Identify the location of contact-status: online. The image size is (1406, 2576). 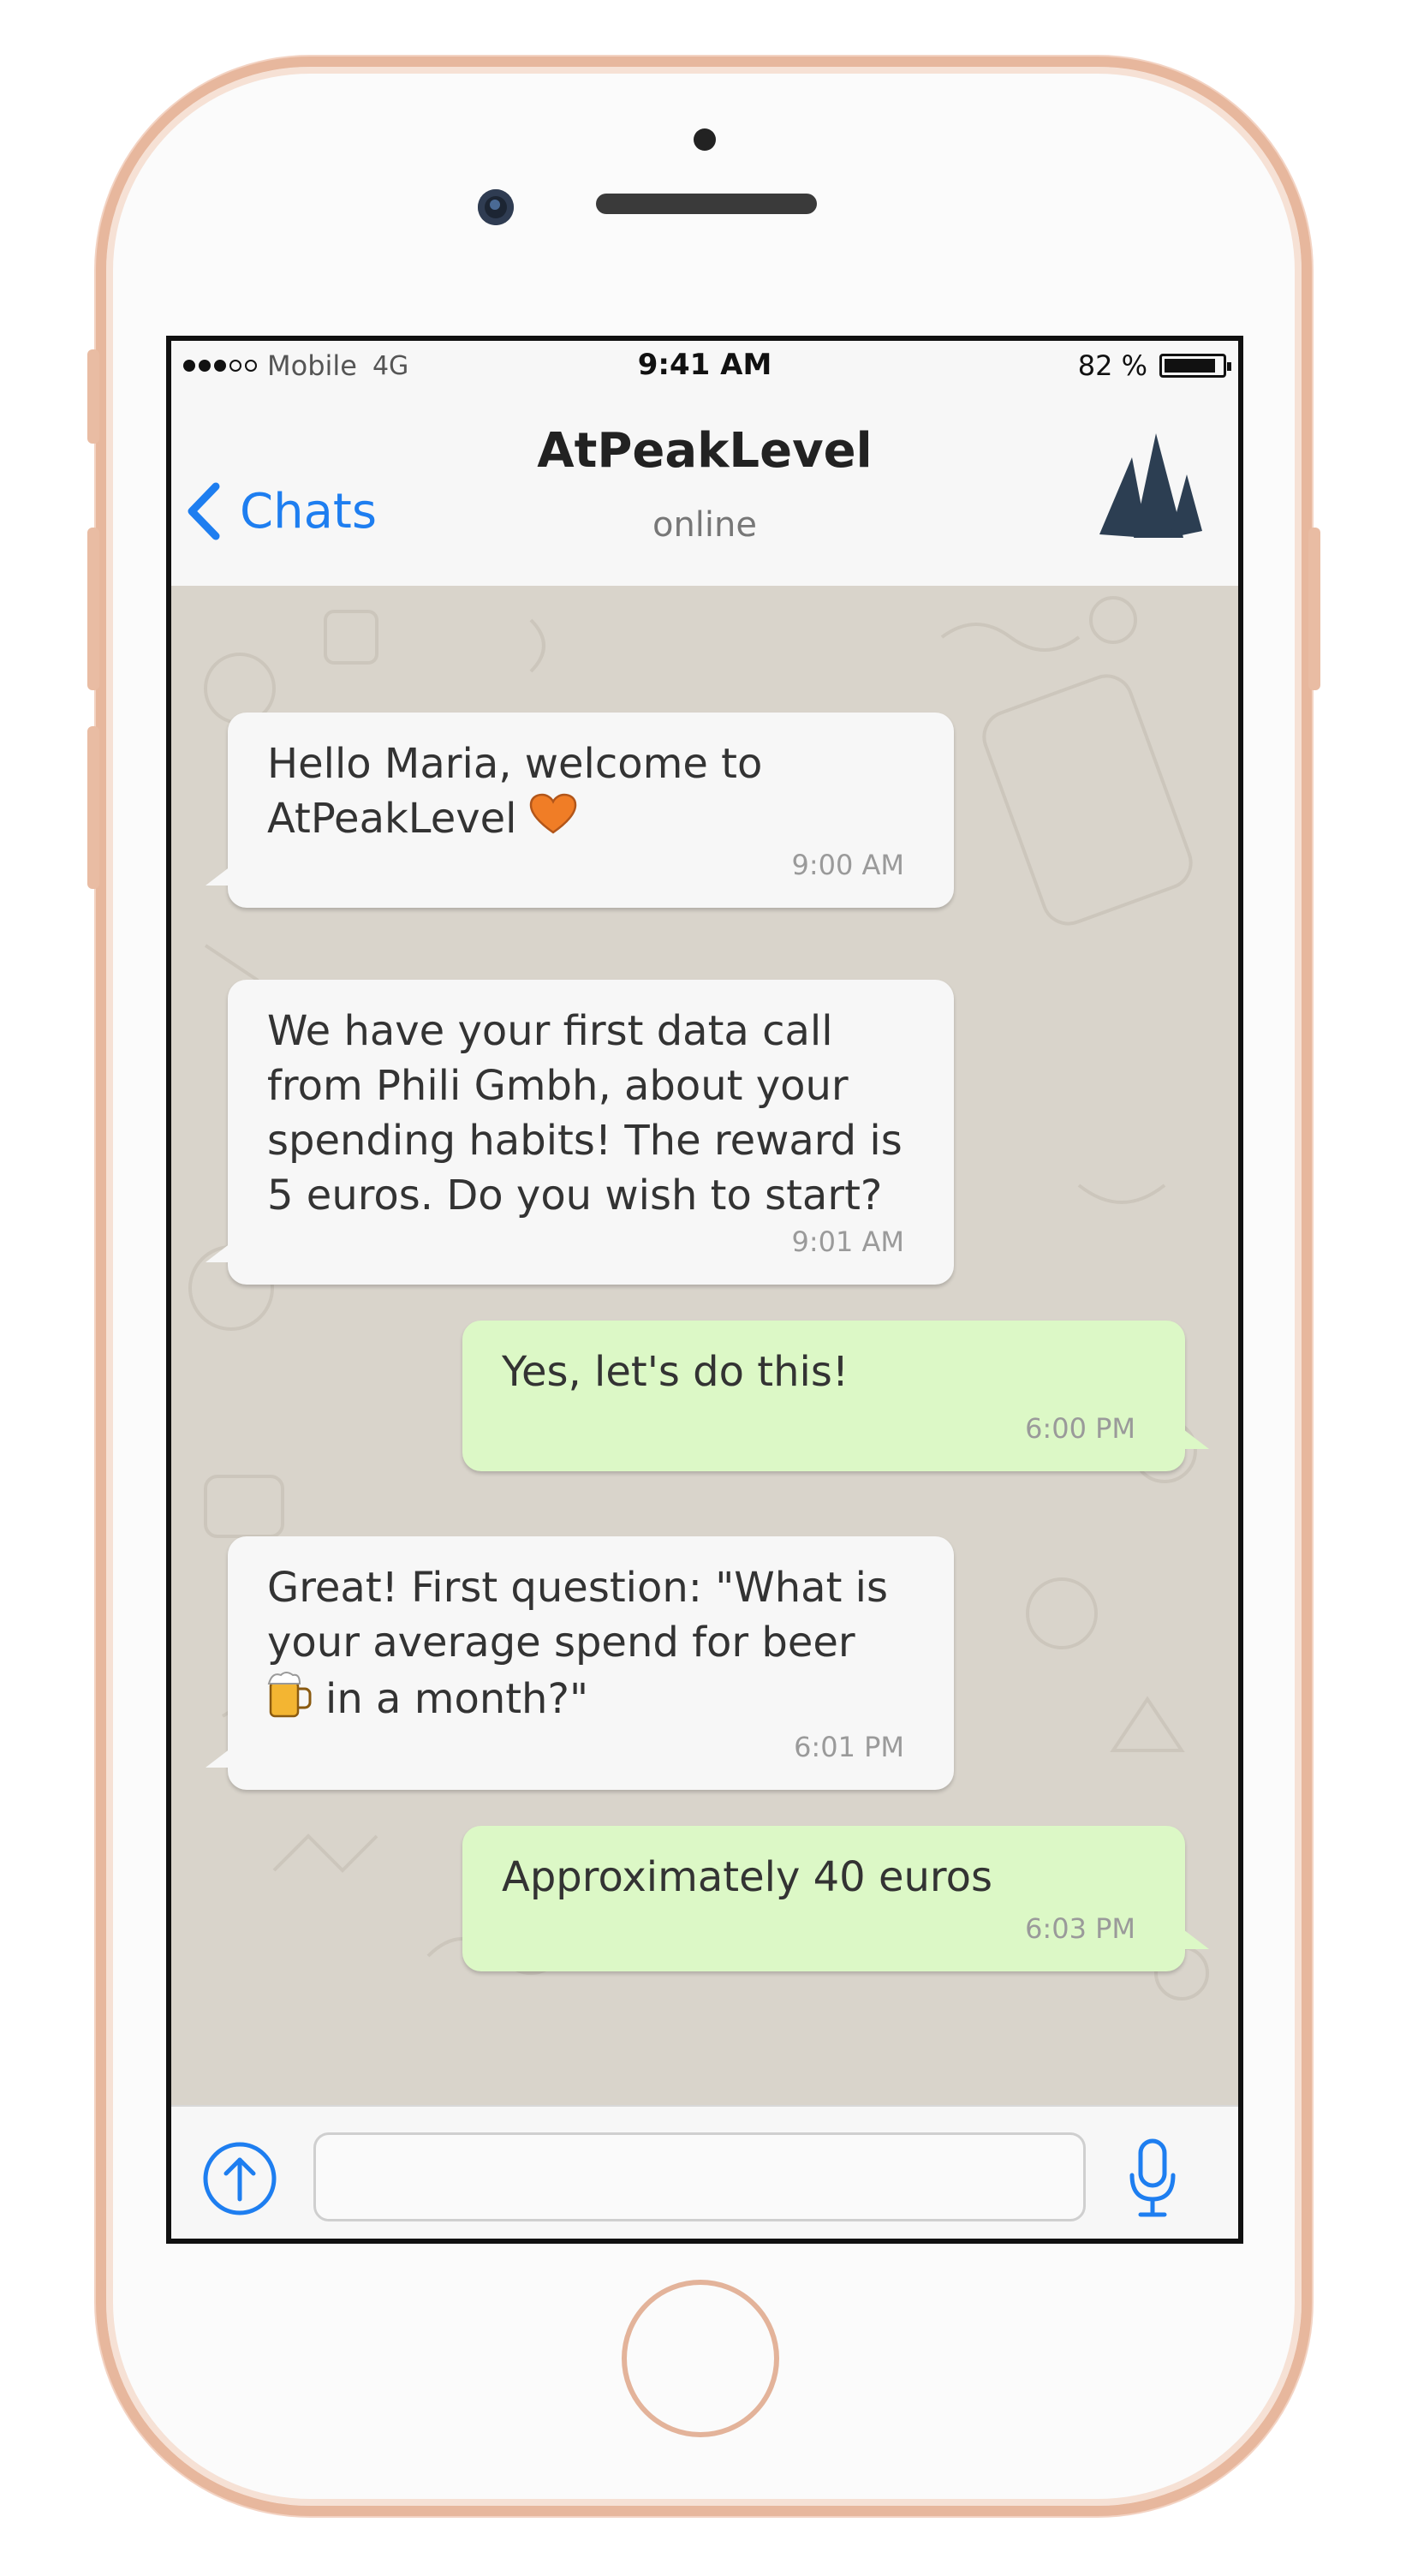
(704, 525).